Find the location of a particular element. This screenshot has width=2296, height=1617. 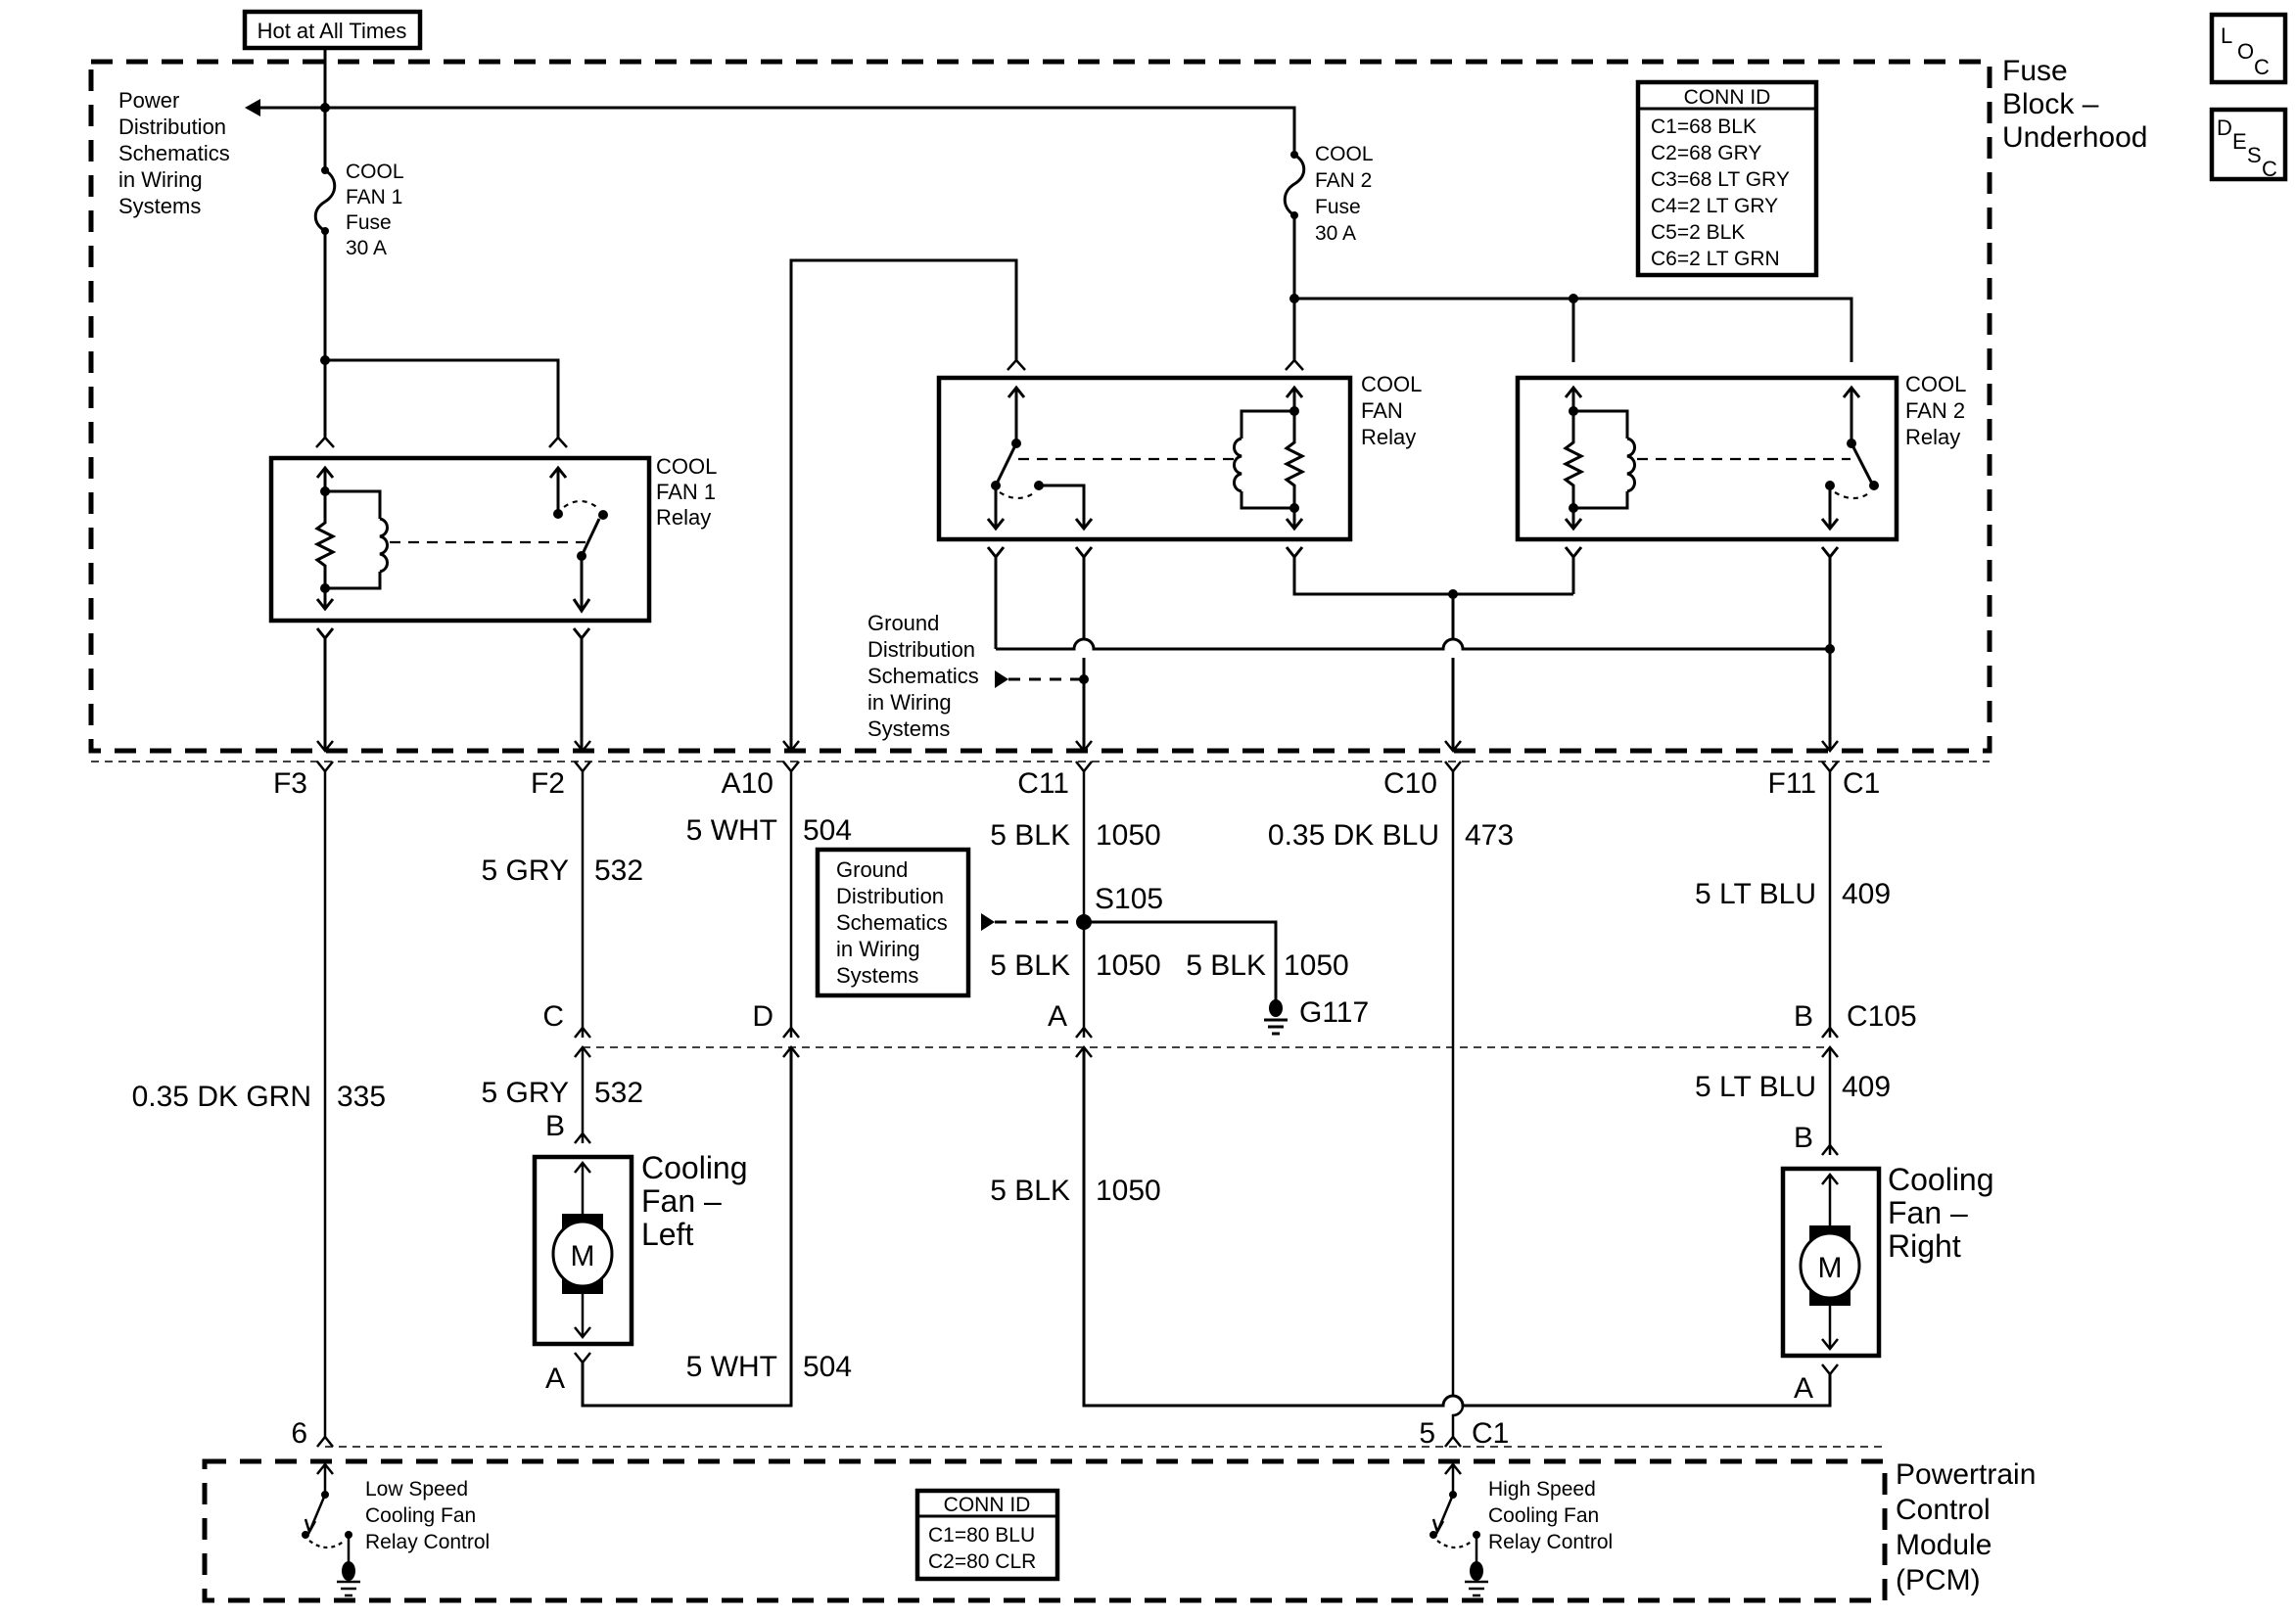

svg-text: C1=80 BLU is located at coordinates (981, 1535).